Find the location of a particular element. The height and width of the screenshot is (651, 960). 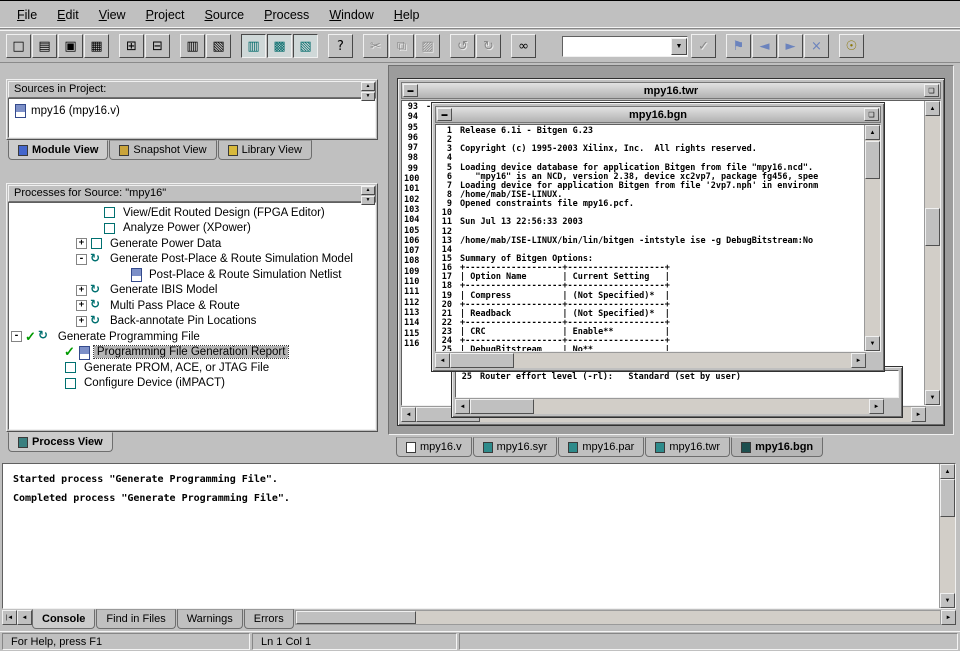

toolbar-button: ⧉ is located at coordinates (401, 46).